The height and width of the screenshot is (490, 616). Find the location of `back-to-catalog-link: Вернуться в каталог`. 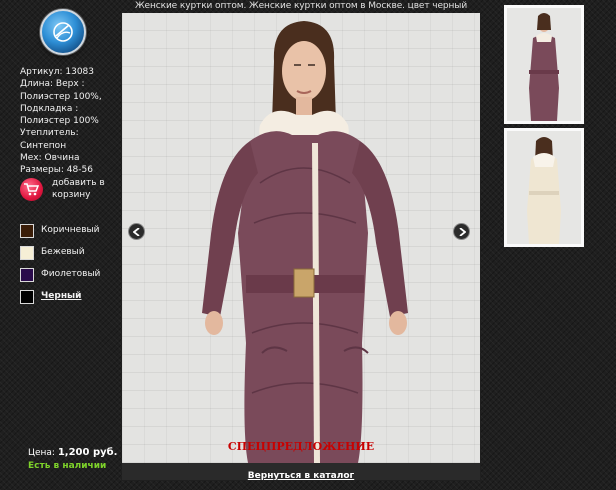

back-to-catalog-link: Вернуться в каталог is located at coordinates (301, 476).